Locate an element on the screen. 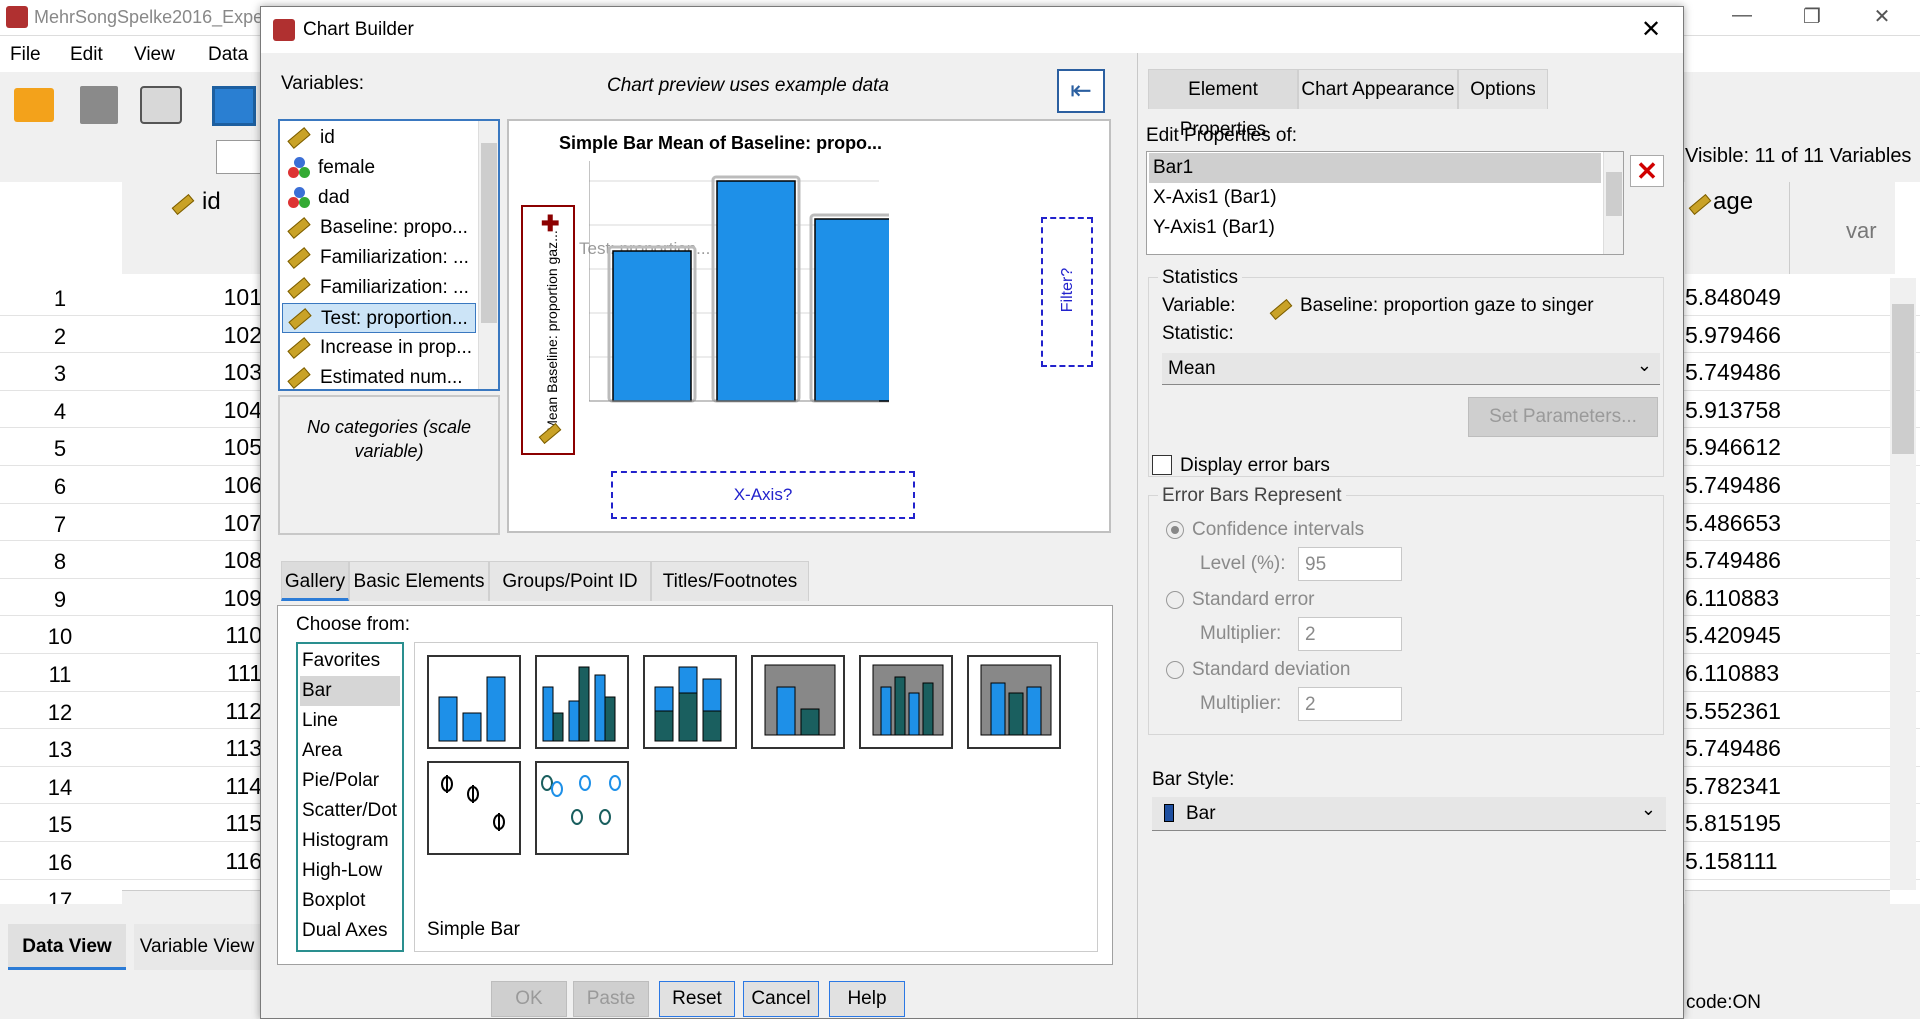 The width and height of the screenshot is (1920, 1019). print-icon is located at coordinates (161, 105).